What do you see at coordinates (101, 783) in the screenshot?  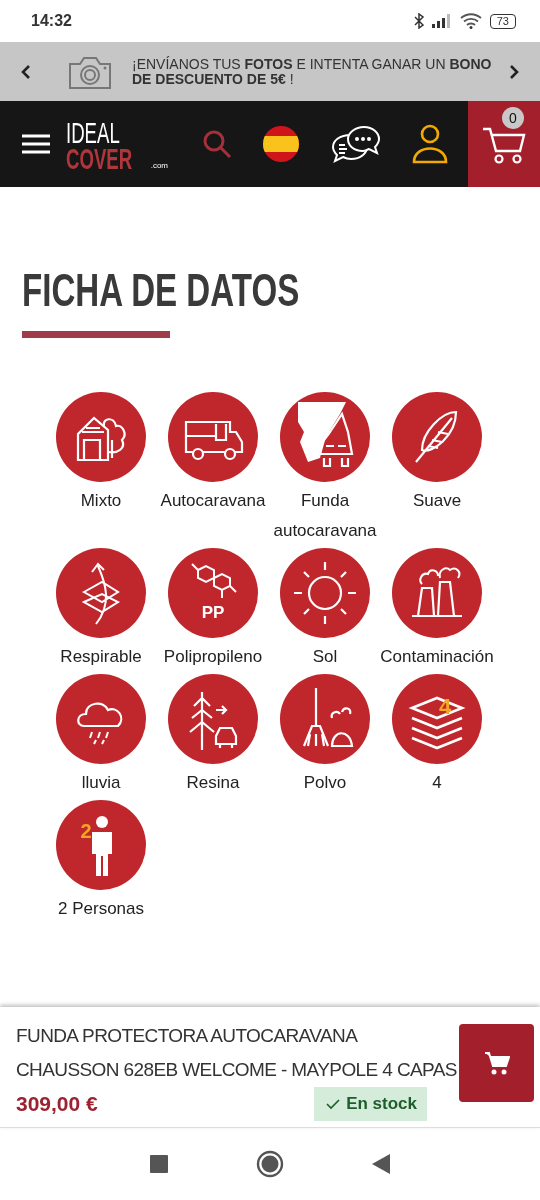 I see `feature-label: lluvia` at bounding box center [101, 783].